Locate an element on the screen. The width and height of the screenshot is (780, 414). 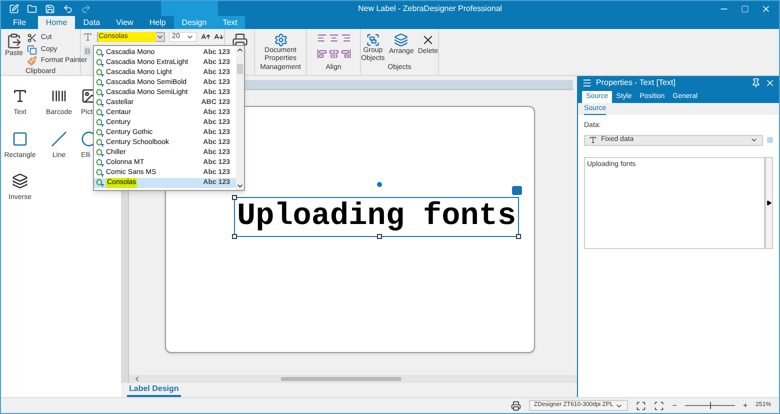
panel-title: Properties - Text [Text] is located at coordinates (636, 83).